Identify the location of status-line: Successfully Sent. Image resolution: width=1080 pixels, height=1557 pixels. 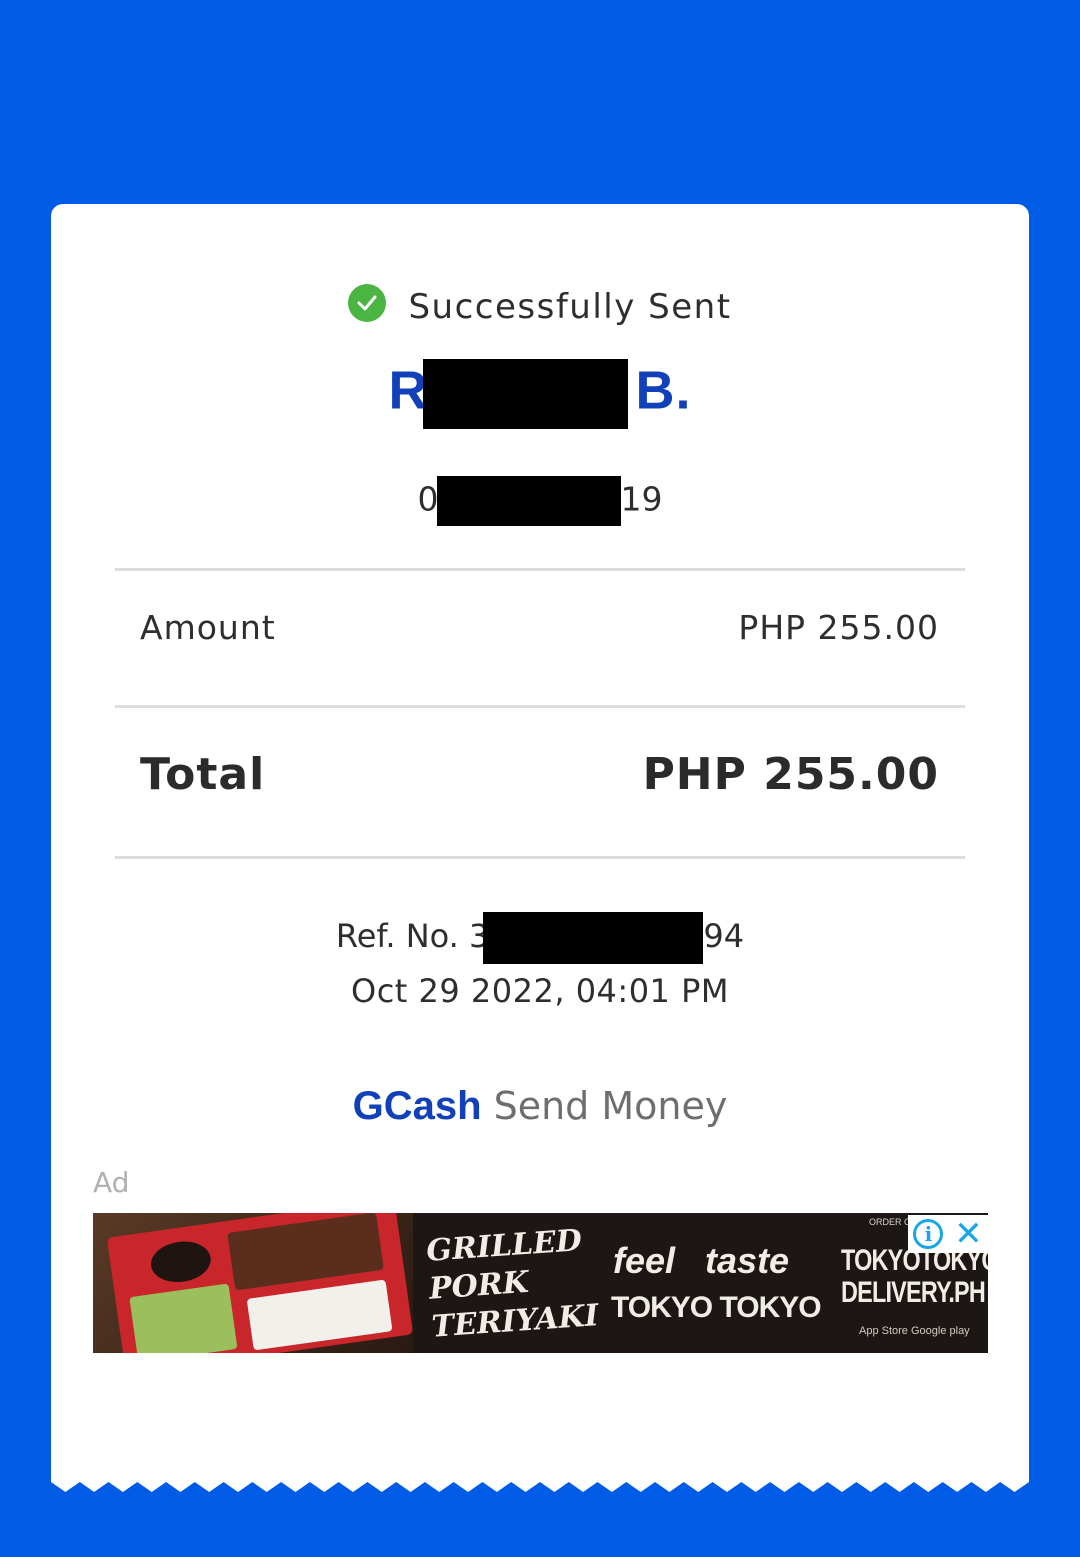
(540, 305).